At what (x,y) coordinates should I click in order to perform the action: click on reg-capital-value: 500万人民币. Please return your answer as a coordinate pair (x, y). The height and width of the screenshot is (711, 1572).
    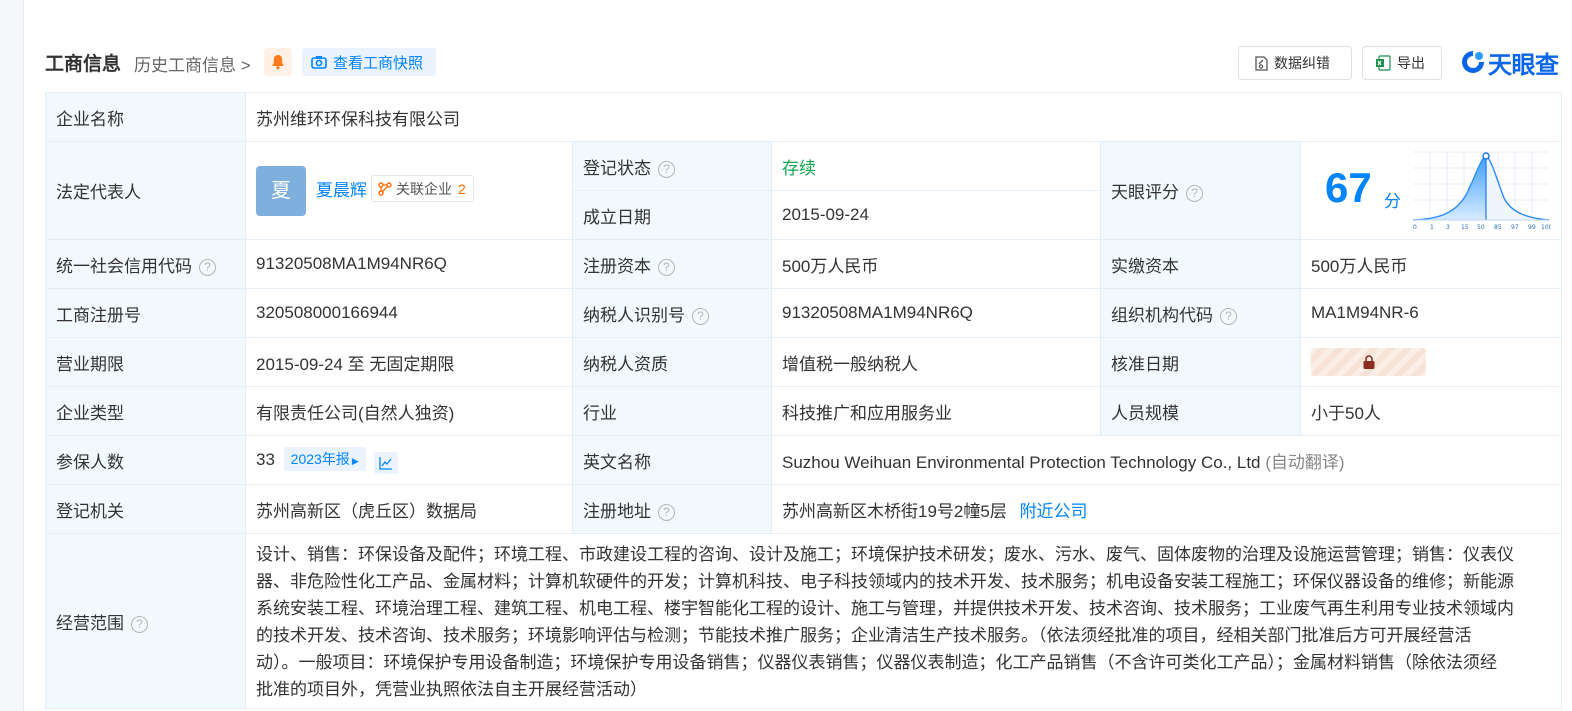
    Looking at the image, I should click on (936, 264).